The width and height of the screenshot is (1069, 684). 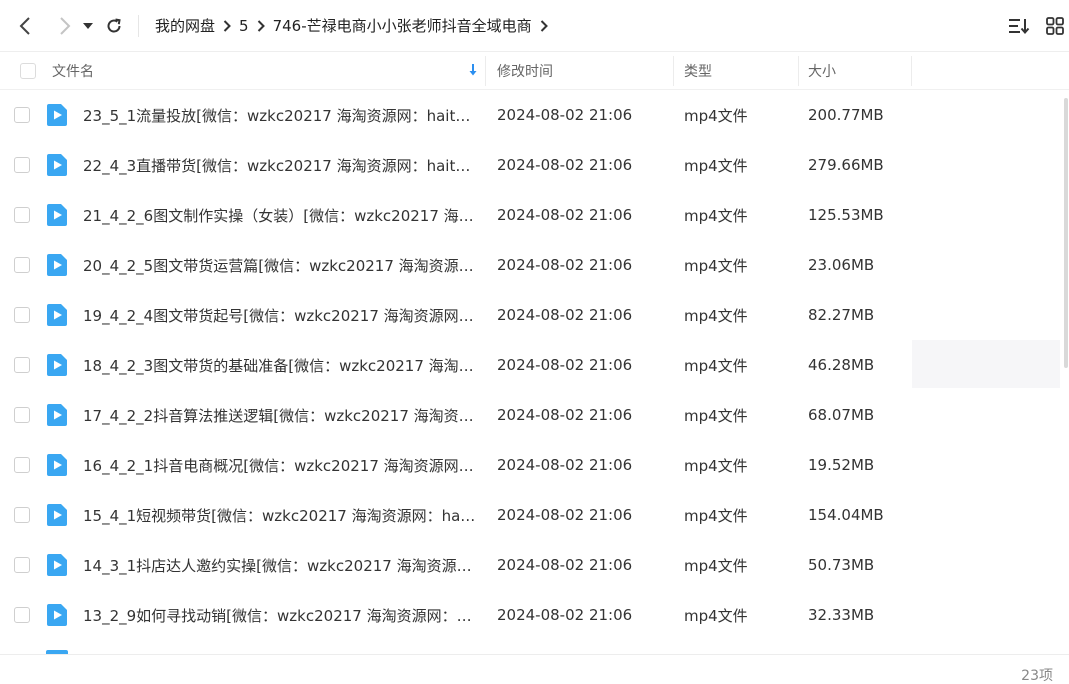 I want to click on forward-button, so click(x=64, y=26).